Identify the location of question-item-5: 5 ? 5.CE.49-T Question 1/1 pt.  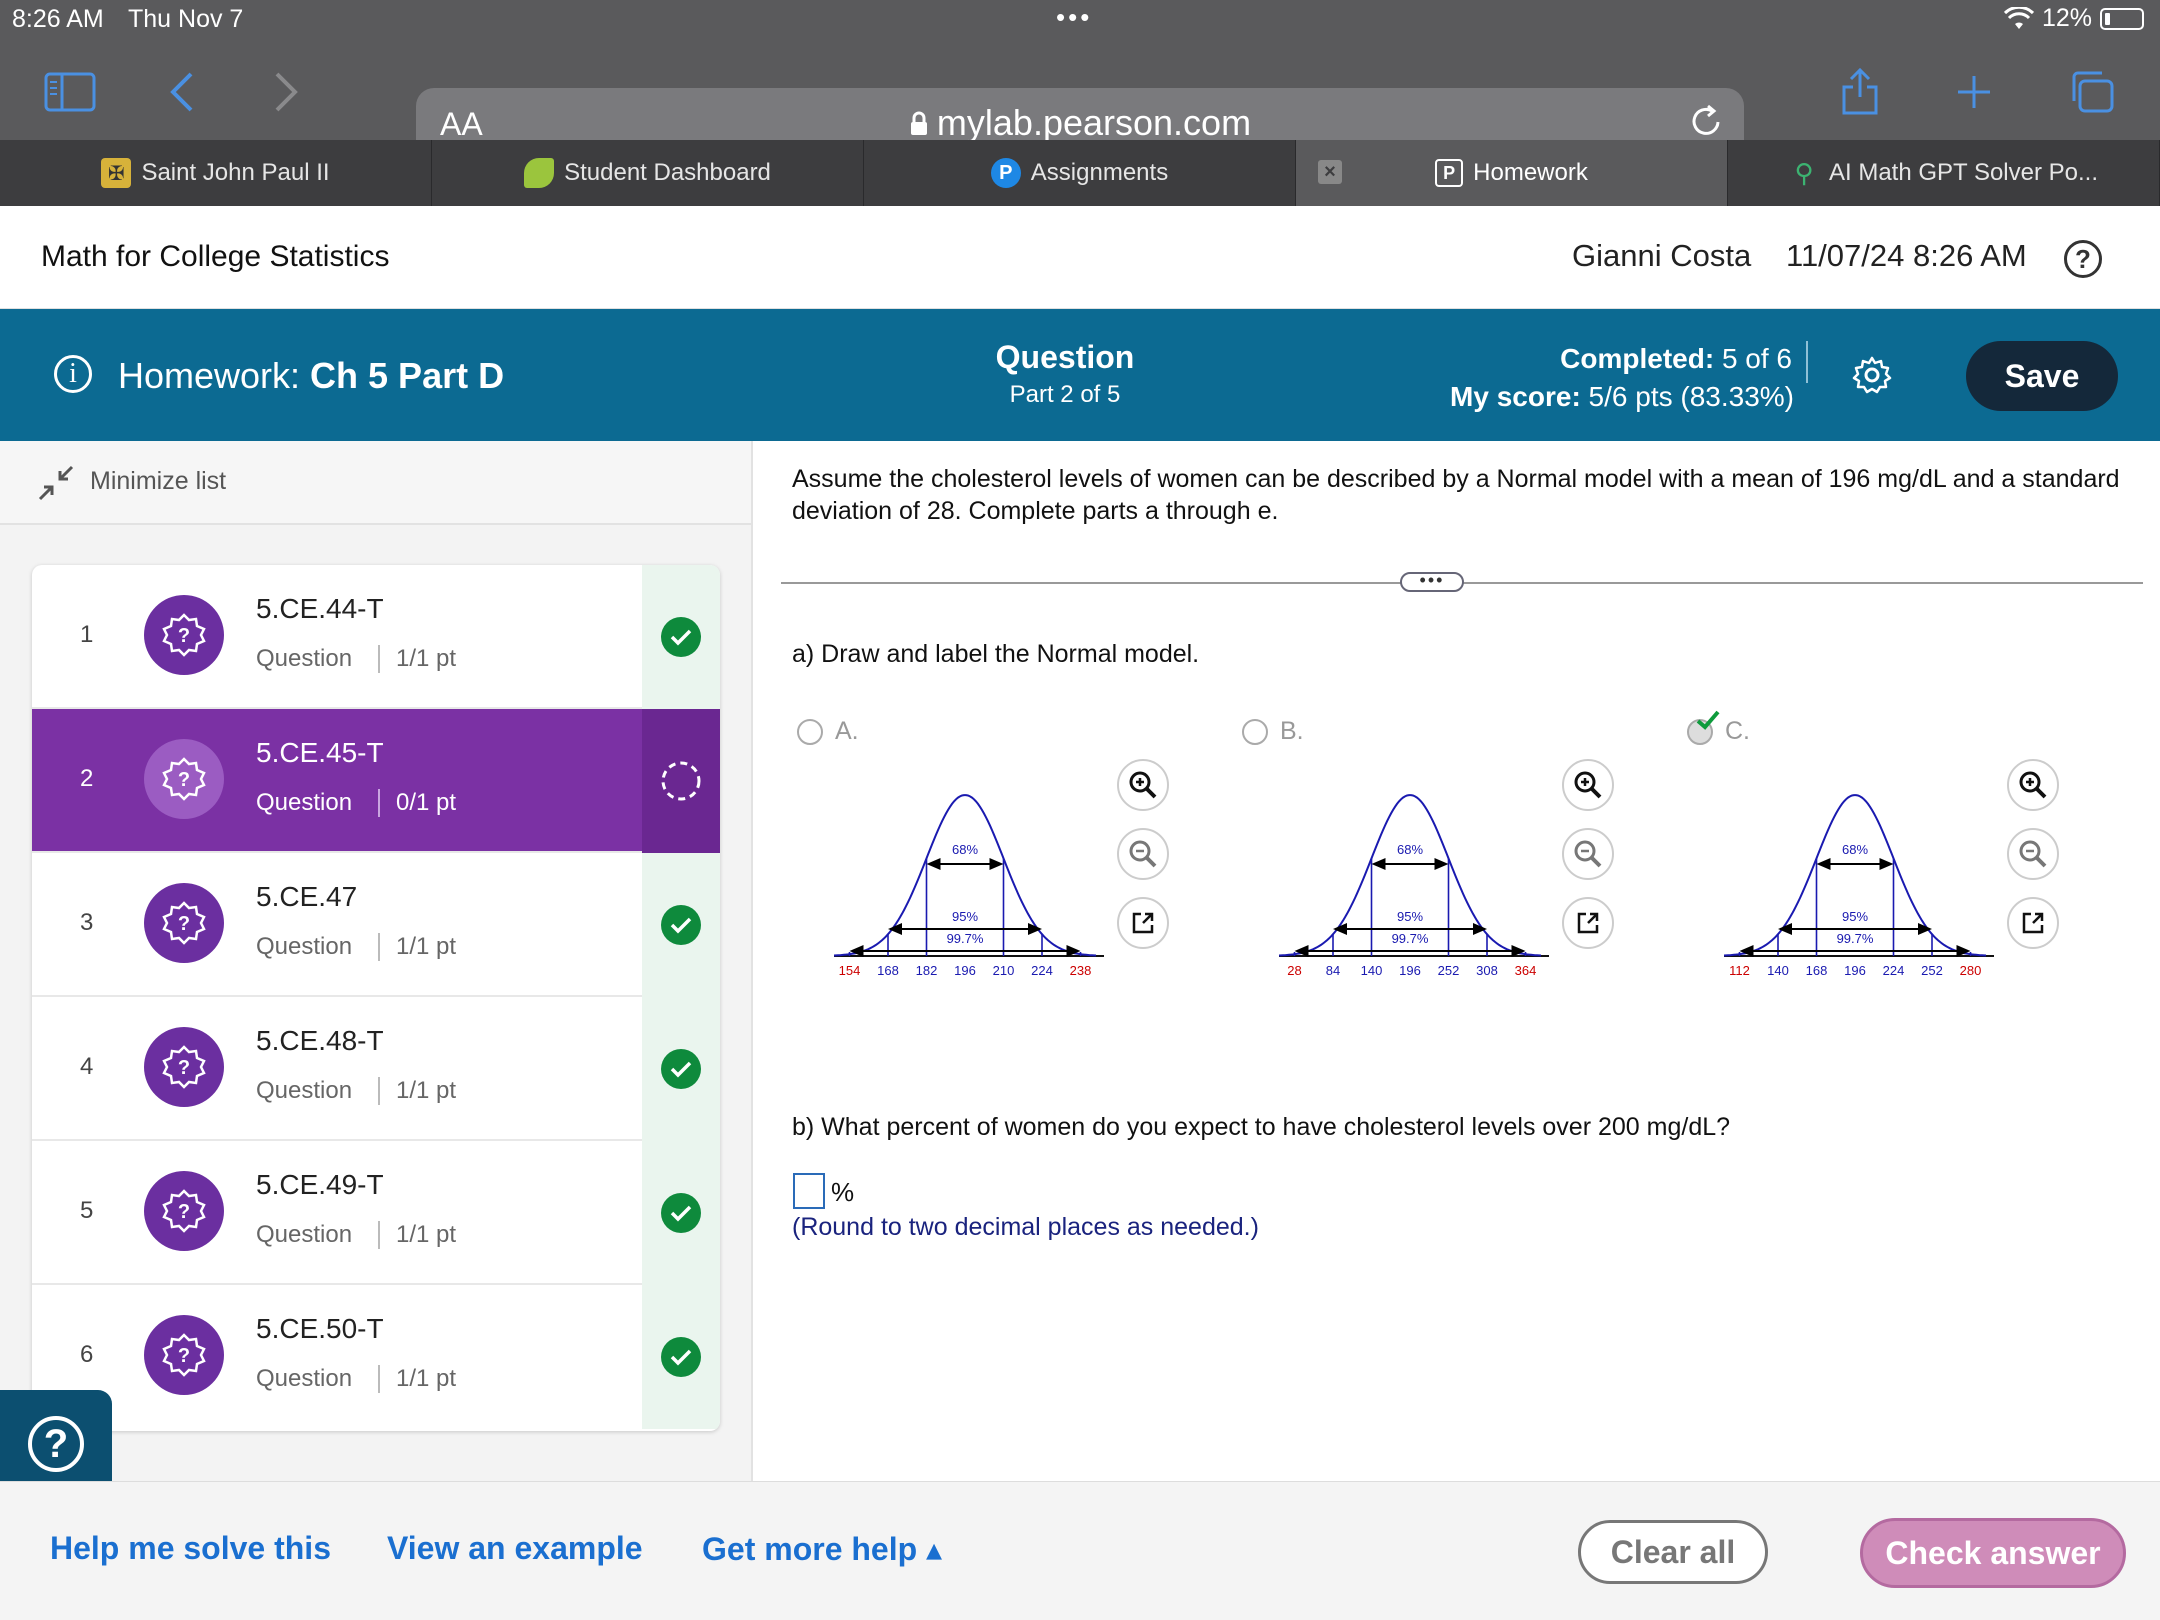
(376, 1213).